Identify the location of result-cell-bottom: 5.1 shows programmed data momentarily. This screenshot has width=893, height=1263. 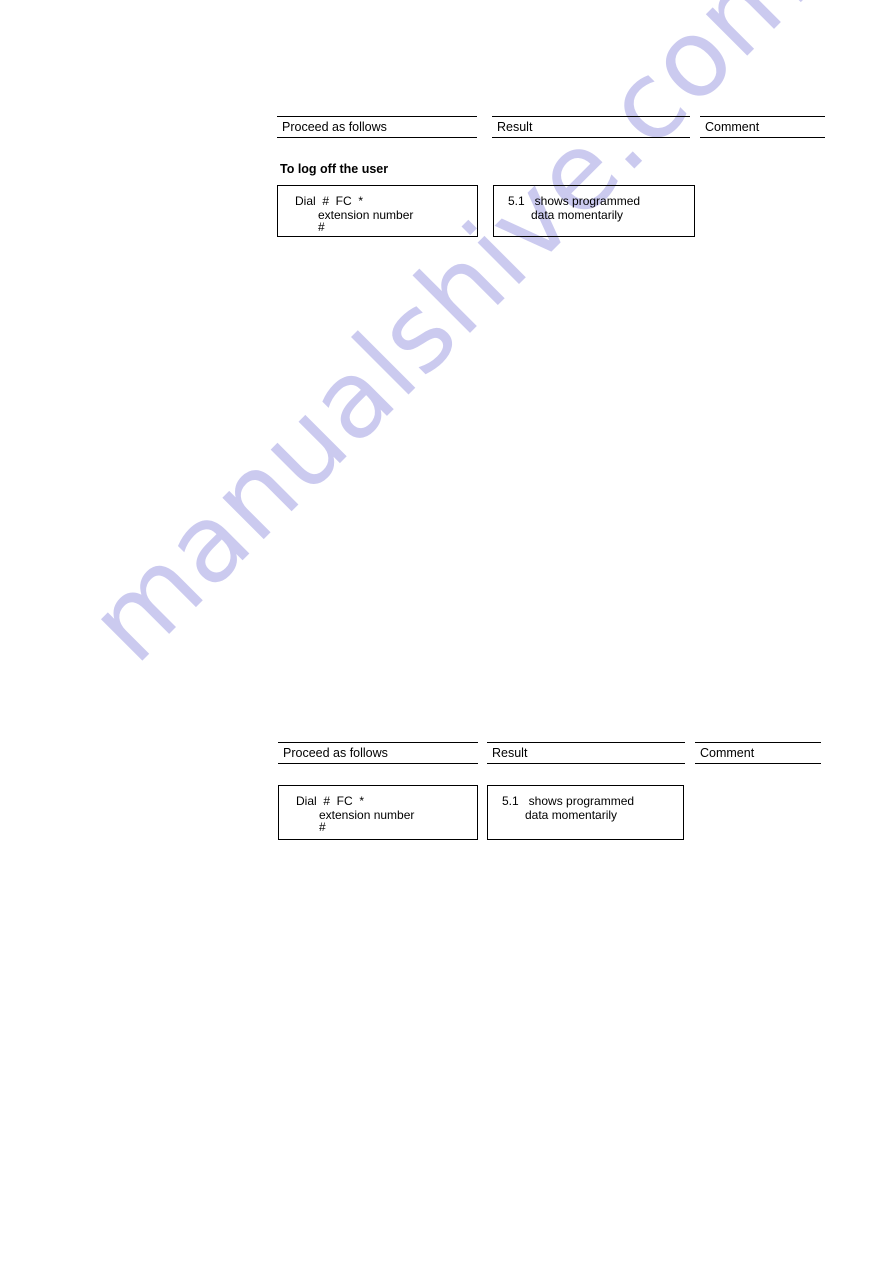
(585, 812).